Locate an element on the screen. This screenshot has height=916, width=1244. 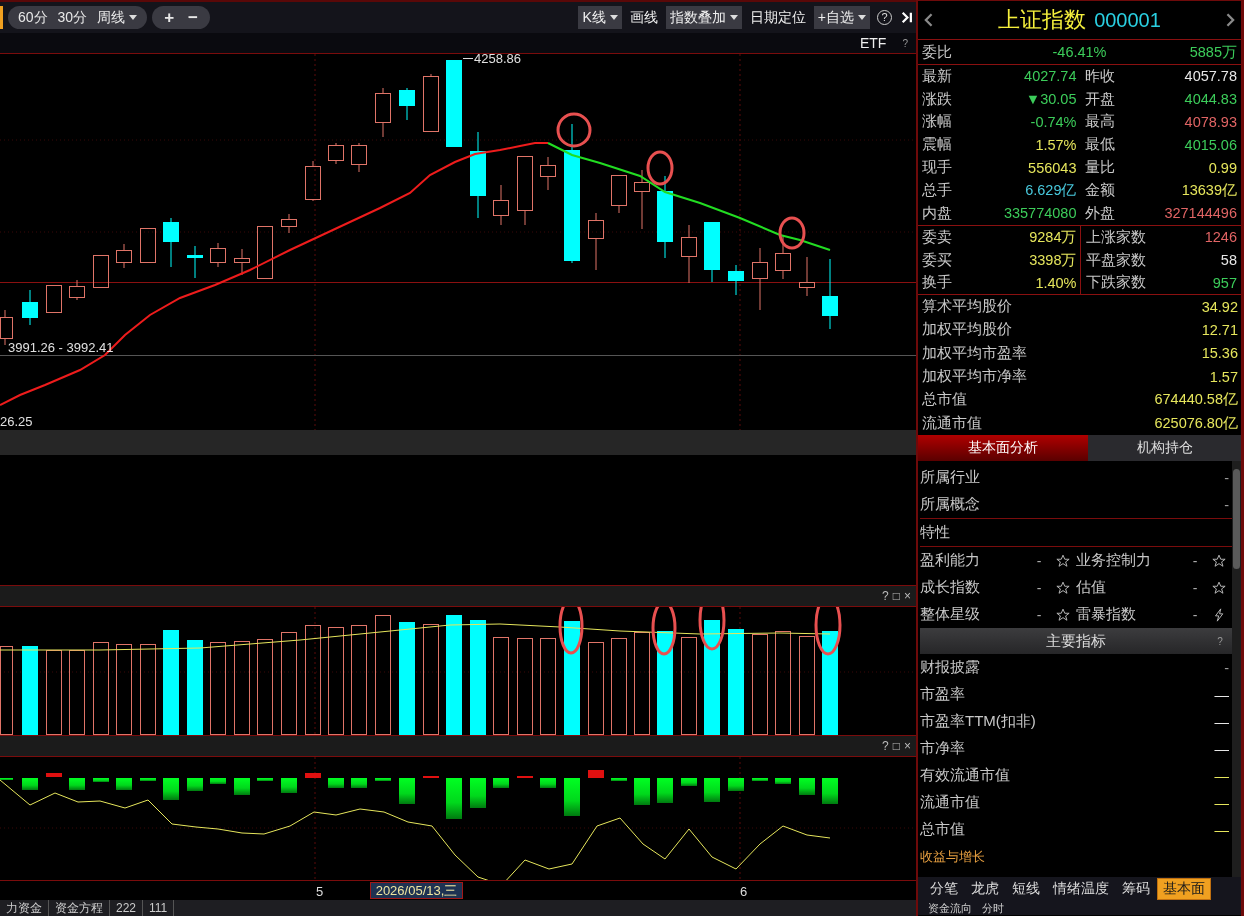
field-label: 上涨家数 is located at coordinates (1115, 237).